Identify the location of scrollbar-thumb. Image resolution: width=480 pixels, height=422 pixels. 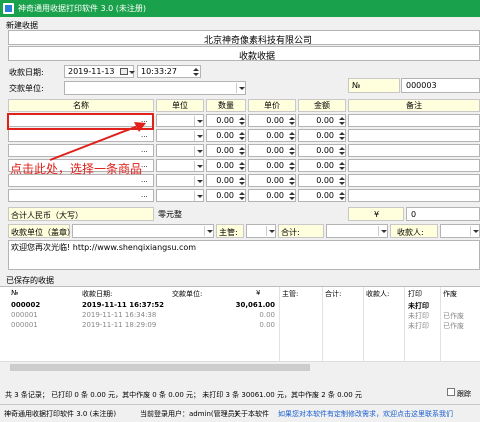
(160, 367).